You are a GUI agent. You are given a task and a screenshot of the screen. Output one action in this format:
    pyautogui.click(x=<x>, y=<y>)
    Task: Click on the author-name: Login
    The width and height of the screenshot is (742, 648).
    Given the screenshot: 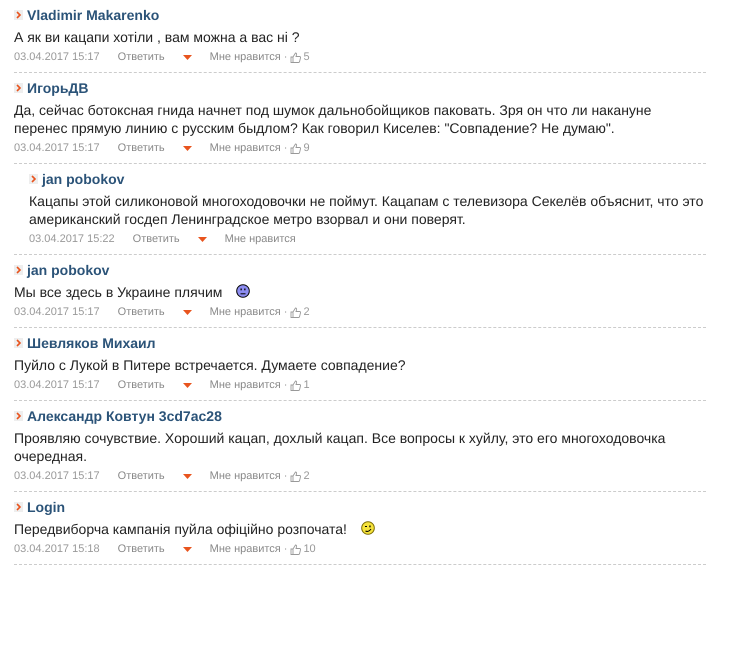 What is the action you would take?
    pyautogui.click(x=46, y=507)
    